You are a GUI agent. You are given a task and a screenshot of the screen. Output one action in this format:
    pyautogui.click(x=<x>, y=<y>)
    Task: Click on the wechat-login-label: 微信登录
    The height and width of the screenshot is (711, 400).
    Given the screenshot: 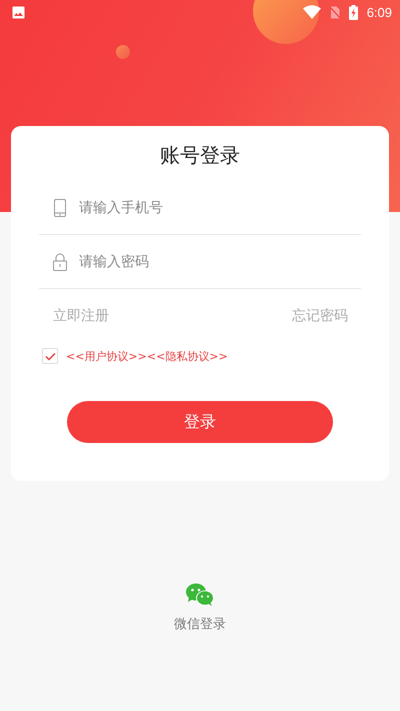 What is the action you would take?
    pyautogui.click(x=200, y=624)
    